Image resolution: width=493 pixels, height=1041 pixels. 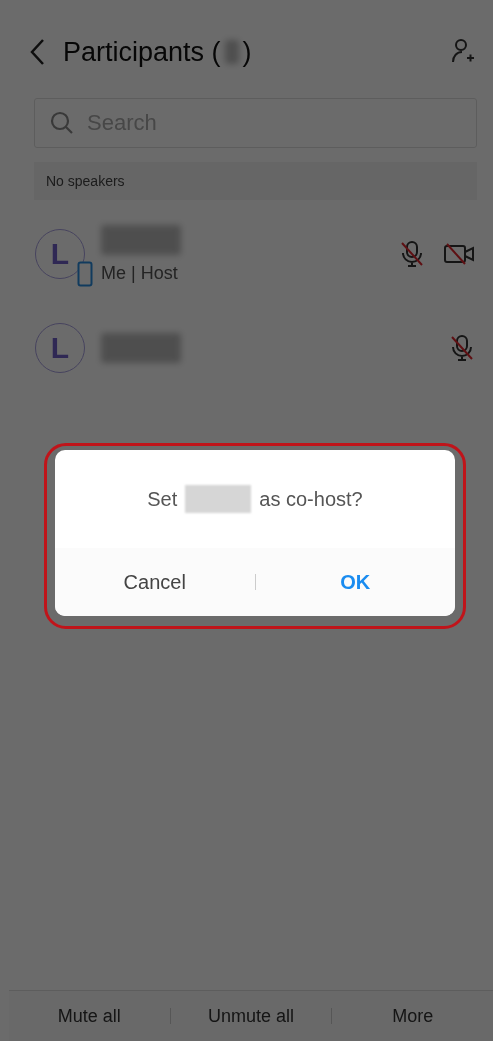 I want to click on back-icon, so click(x=37, y=52).